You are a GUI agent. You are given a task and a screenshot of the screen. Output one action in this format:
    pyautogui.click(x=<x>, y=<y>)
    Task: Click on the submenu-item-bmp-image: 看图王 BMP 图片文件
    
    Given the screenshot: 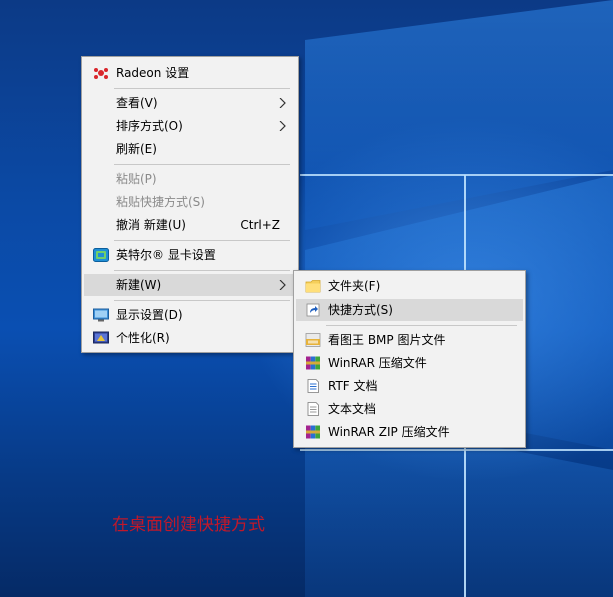 What is the action you would take?
    pyautogui.click(x=409, y=340)
    